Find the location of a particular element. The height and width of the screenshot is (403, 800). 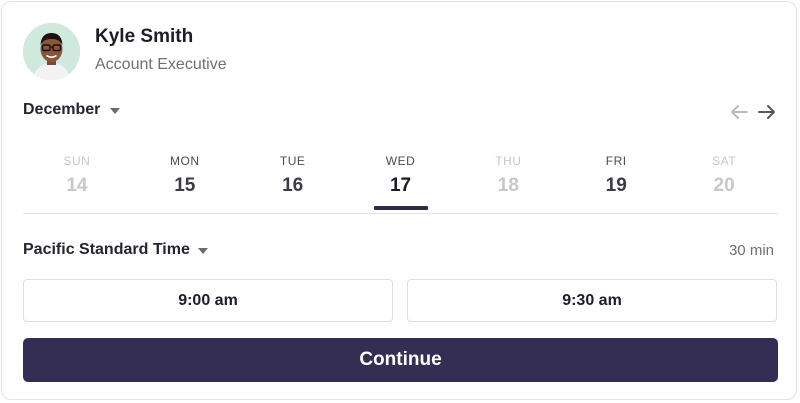

day-tue: TUE 16 is located at coordinates (293, 181).